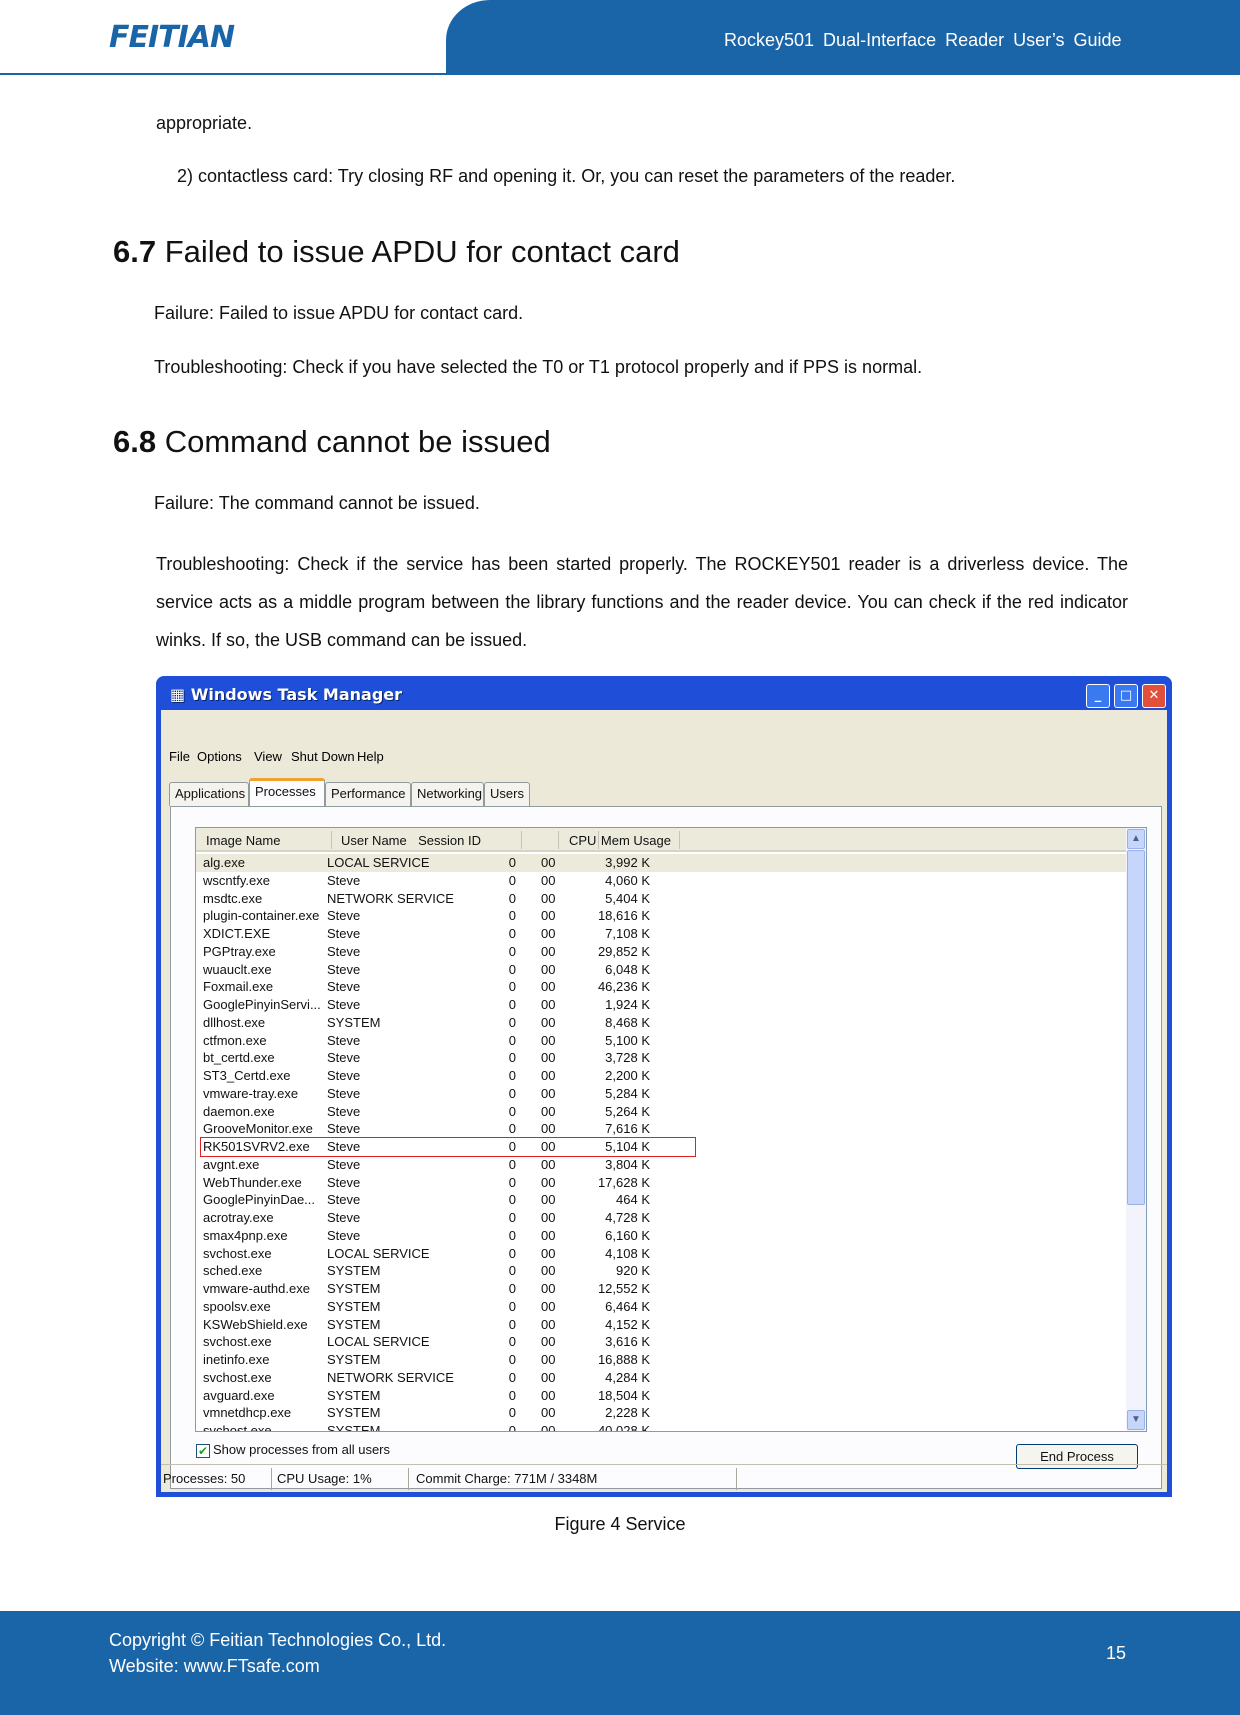 The height and width of the screenshot is (1715, 1240). Describe the element at coordinates (233, 898) in the screenshot. I see `image-name: msdtc.exe` at that location.